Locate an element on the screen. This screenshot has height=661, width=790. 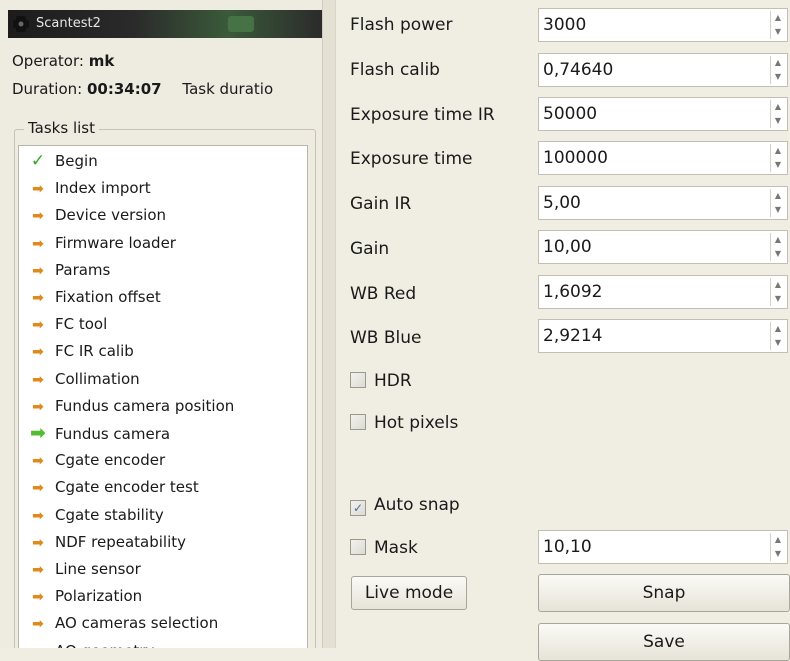
mask-spin-arrows: ▲ ▼ is located at coordinates (777, 547).